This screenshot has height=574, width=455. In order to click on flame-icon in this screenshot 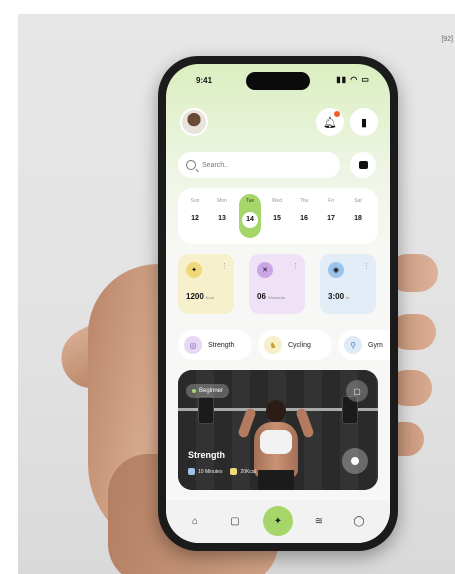, I will do `click(234, 471)`.